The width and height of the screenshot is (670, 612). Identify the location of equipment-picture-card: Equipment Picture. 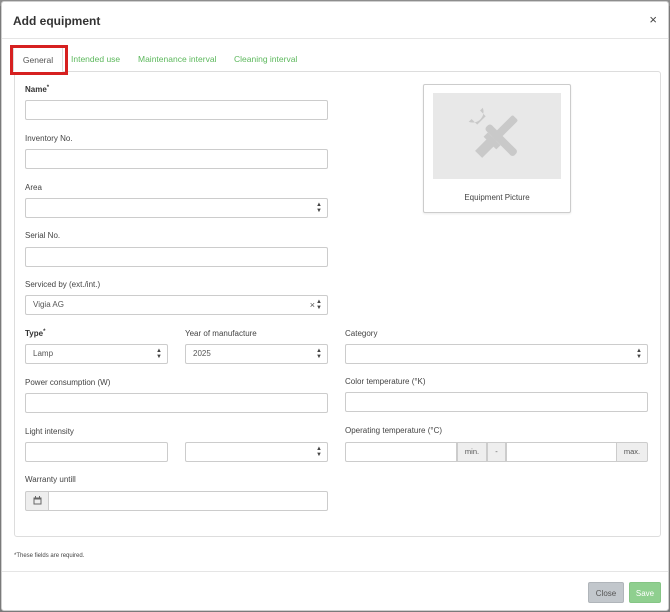
(497, 148).